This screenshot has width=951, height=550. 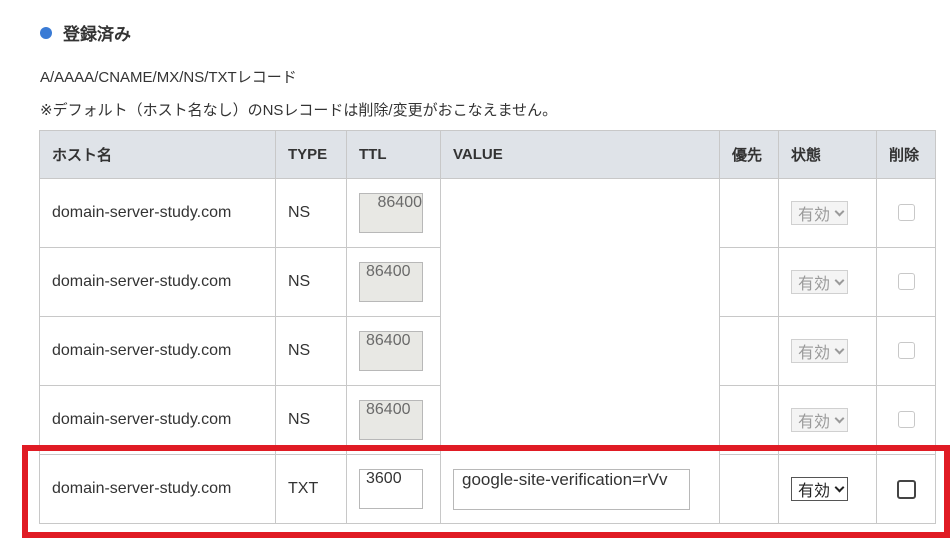 I want to click on header-value: VALUE, so click(x=580, y=154).